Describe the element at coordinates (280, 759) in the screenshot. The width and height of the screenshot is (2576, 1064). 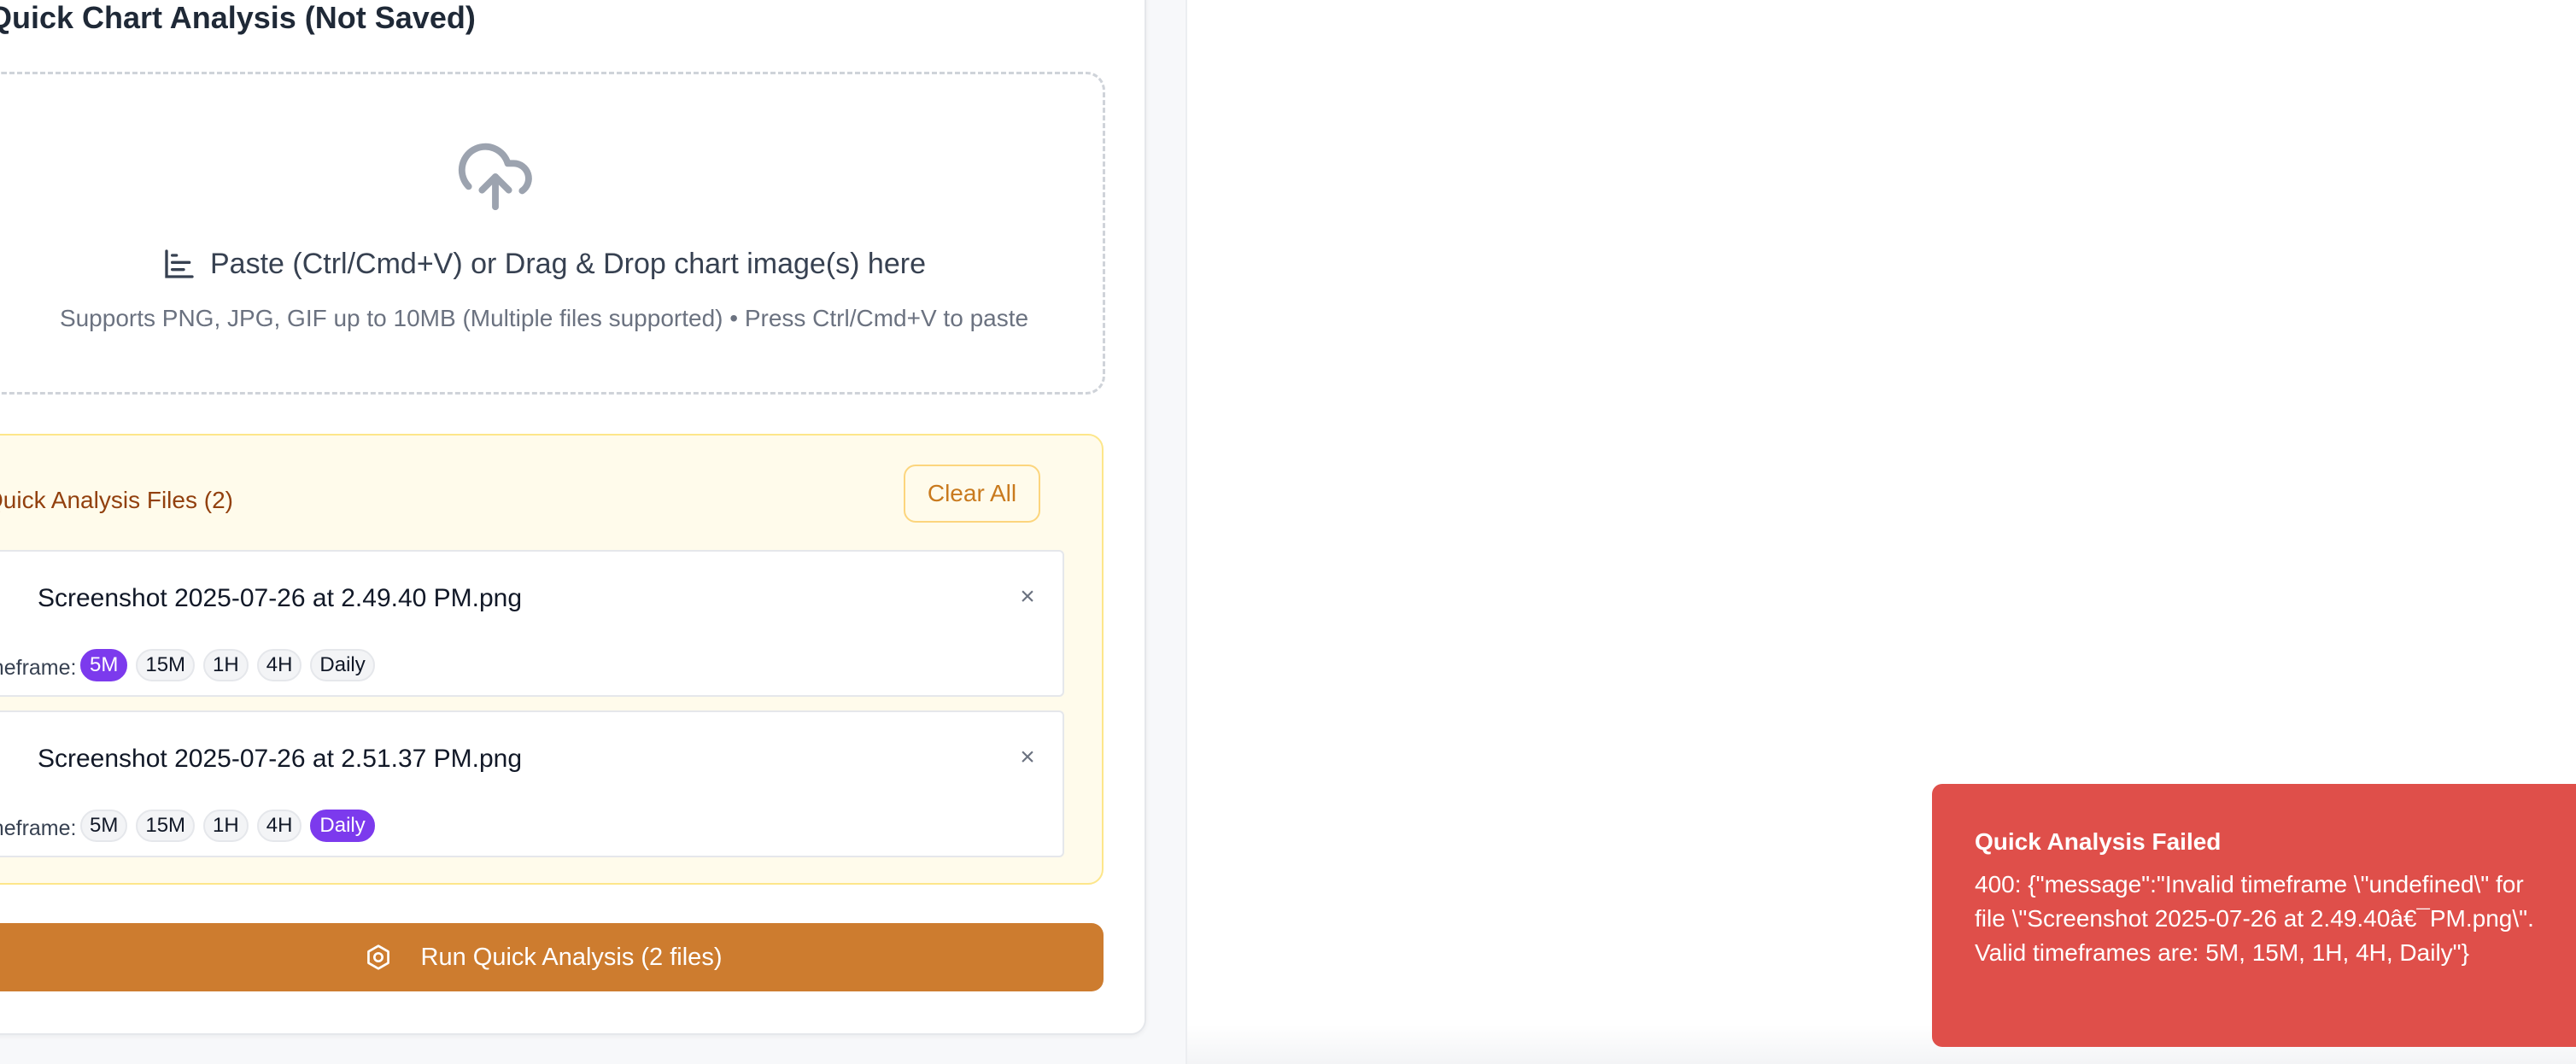
I see `file-name: Screenshot 2025-07-26 at 2.51.37 PM.png` at that location.